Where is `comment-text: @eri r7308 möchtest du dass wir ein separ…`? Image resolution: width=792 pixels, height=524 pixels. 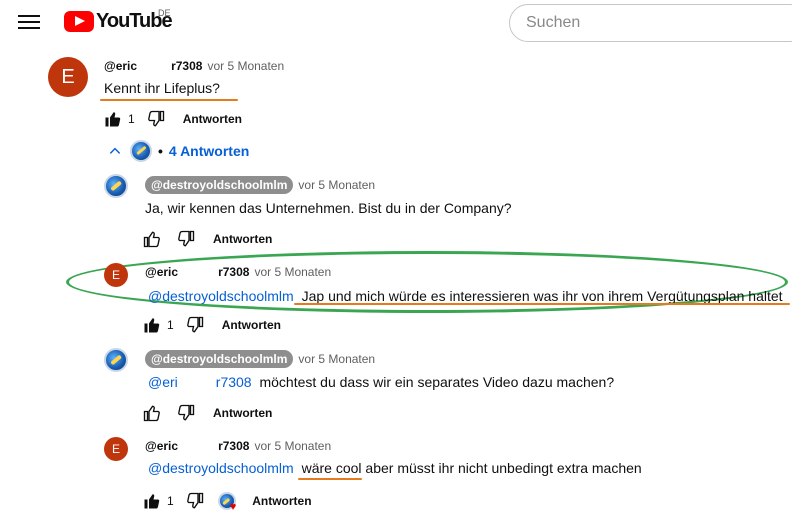 comment-text: @eri r7308 möchtest du dass wir ein separ… is located at coordinates (381, 382).